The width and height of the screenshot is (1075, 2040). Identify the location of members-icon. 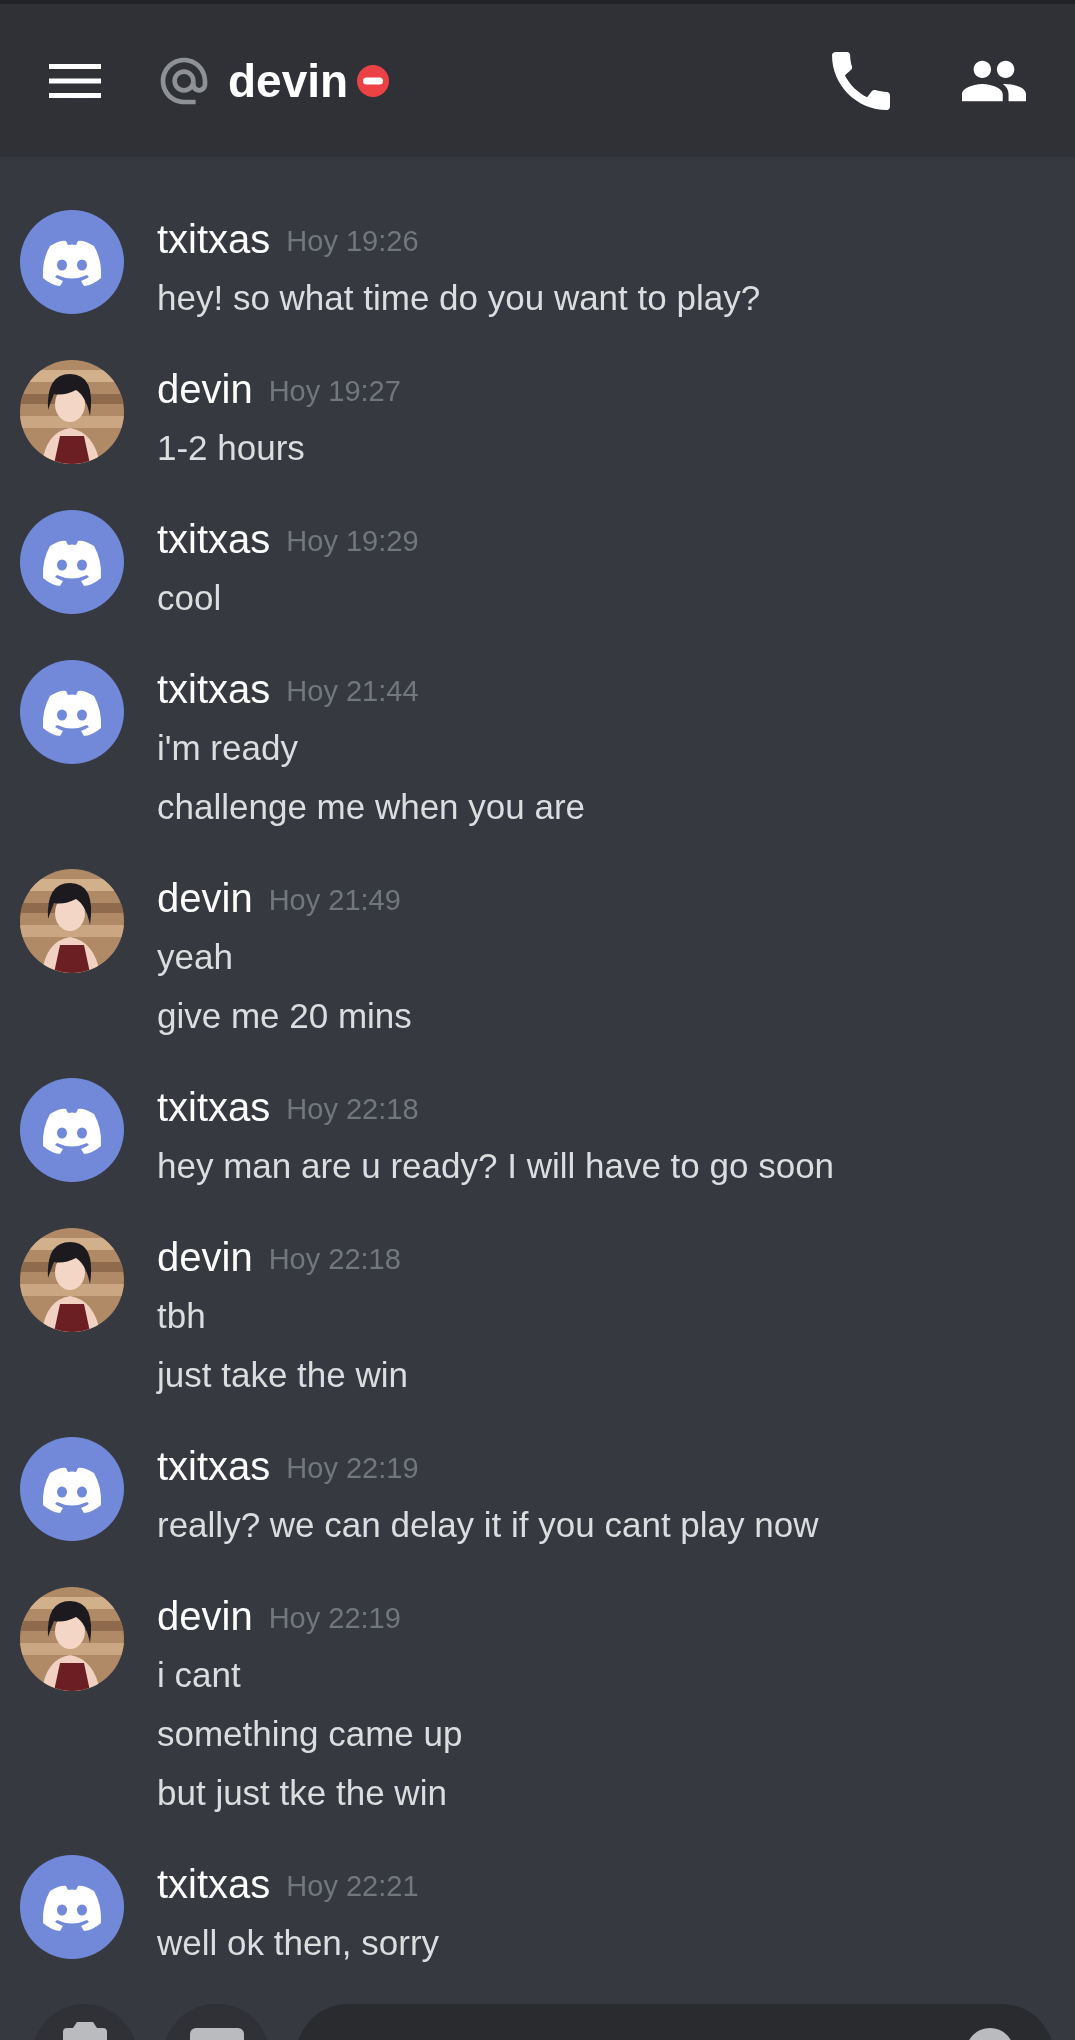
(994, 80).